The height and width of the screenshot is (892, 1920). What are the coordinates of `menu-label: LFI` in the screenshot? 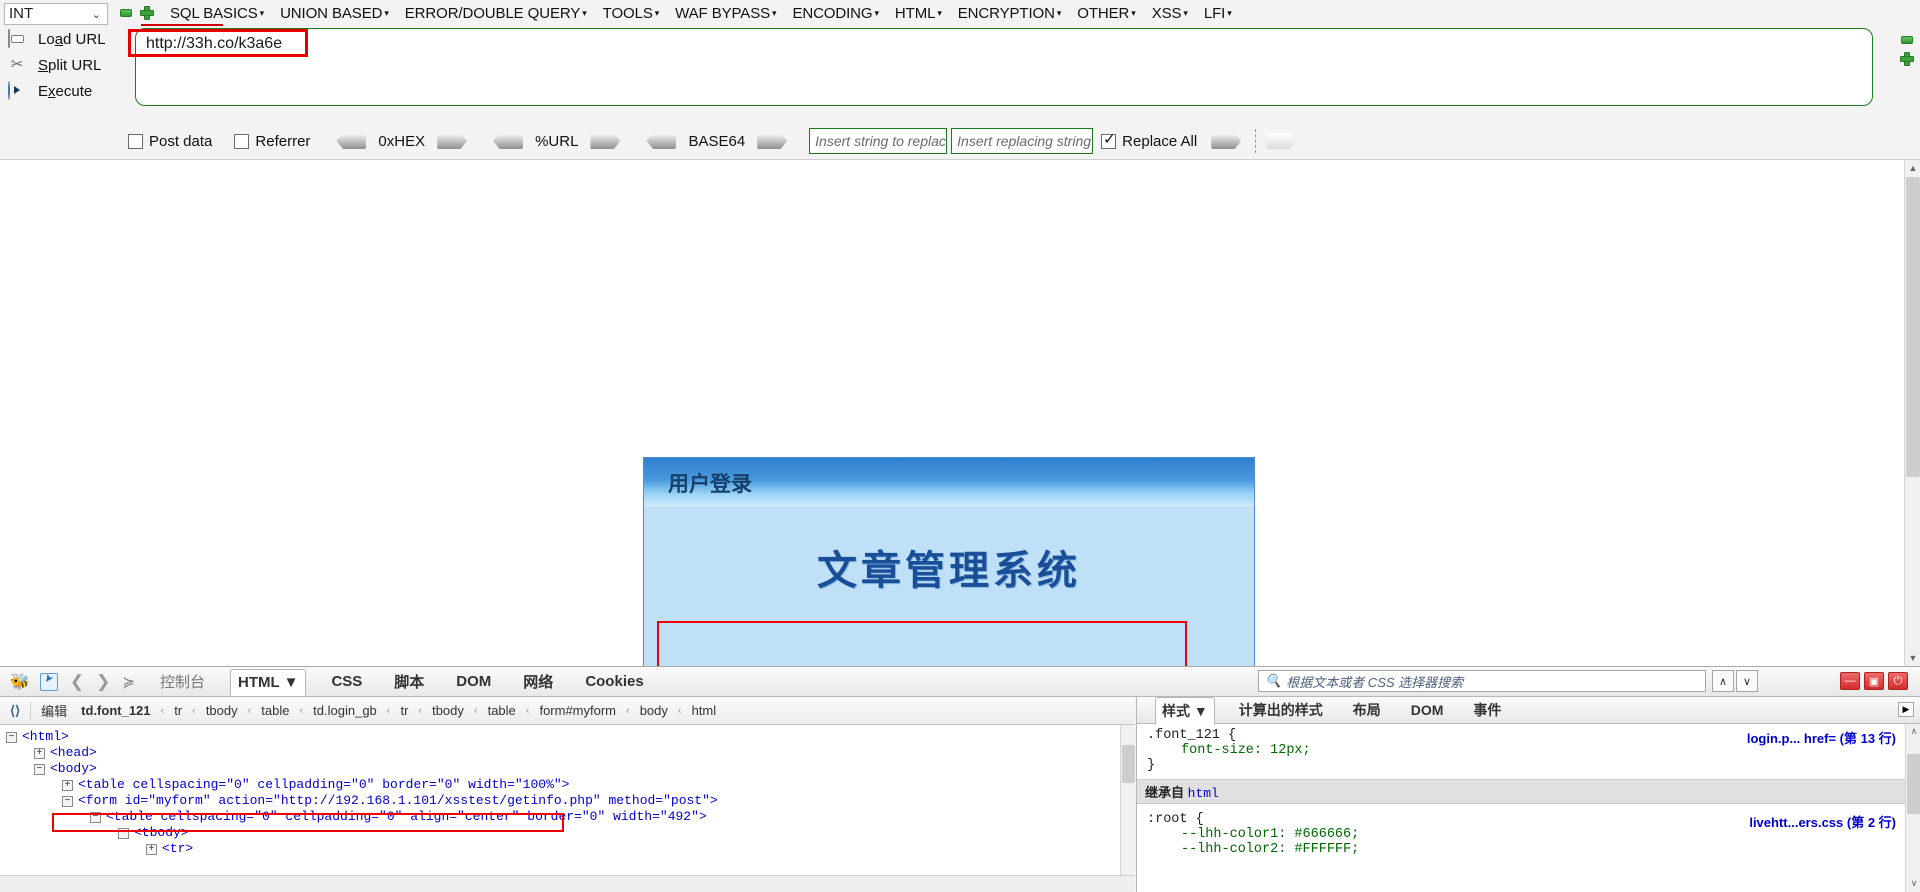 It's located at (1214, 13).